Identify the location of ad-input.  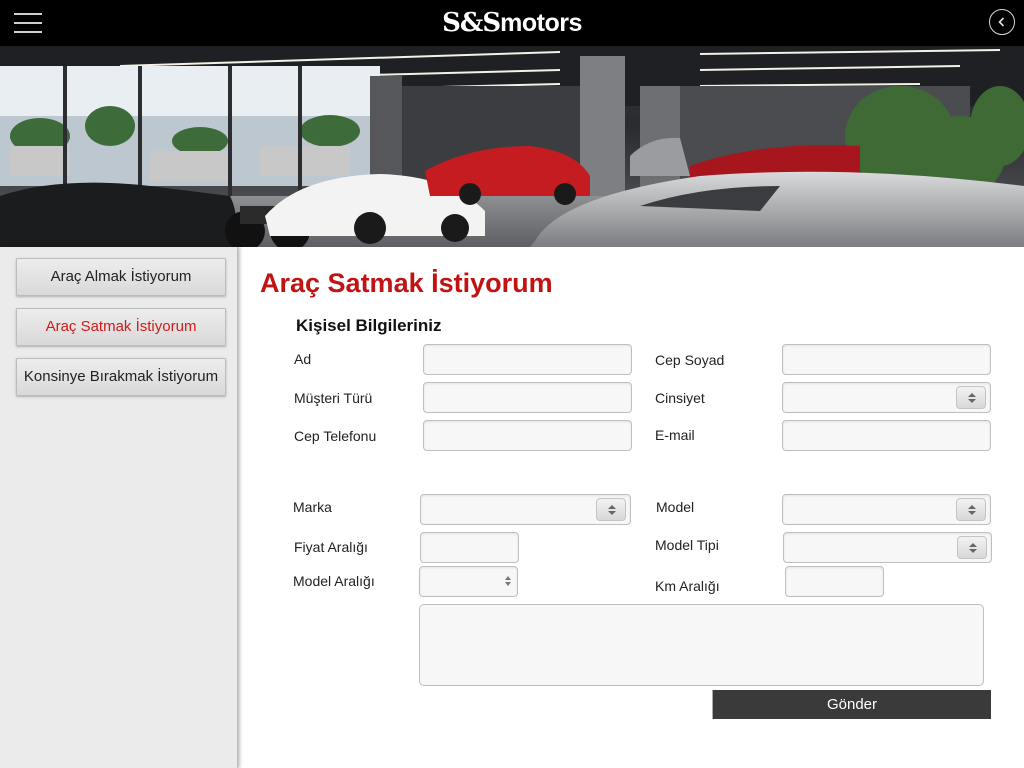
(527, 359).